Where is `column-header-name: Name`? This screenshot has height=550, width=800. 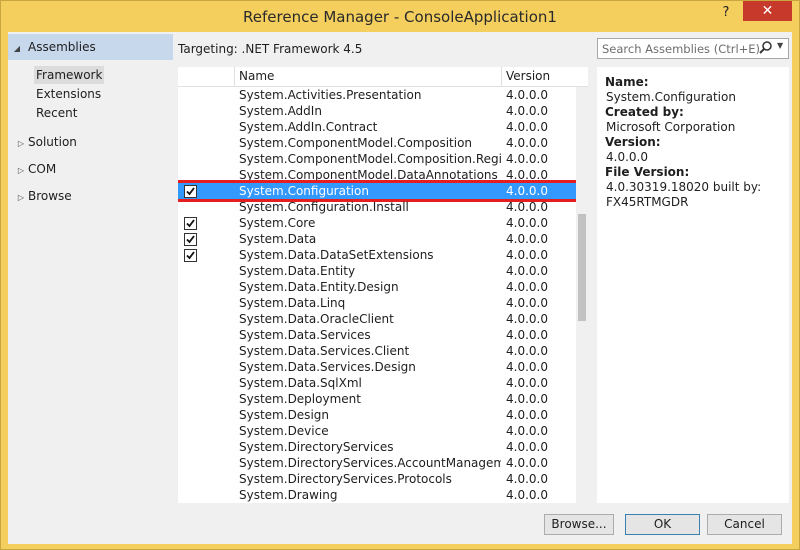 column-header-name: Name is located at coordinates (367, 76).